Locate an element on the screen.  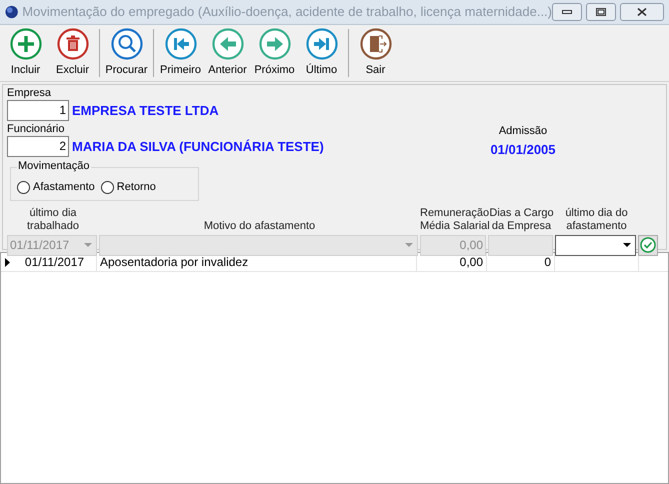
employee-code-field: 2 is located at coordinates (38, 146).